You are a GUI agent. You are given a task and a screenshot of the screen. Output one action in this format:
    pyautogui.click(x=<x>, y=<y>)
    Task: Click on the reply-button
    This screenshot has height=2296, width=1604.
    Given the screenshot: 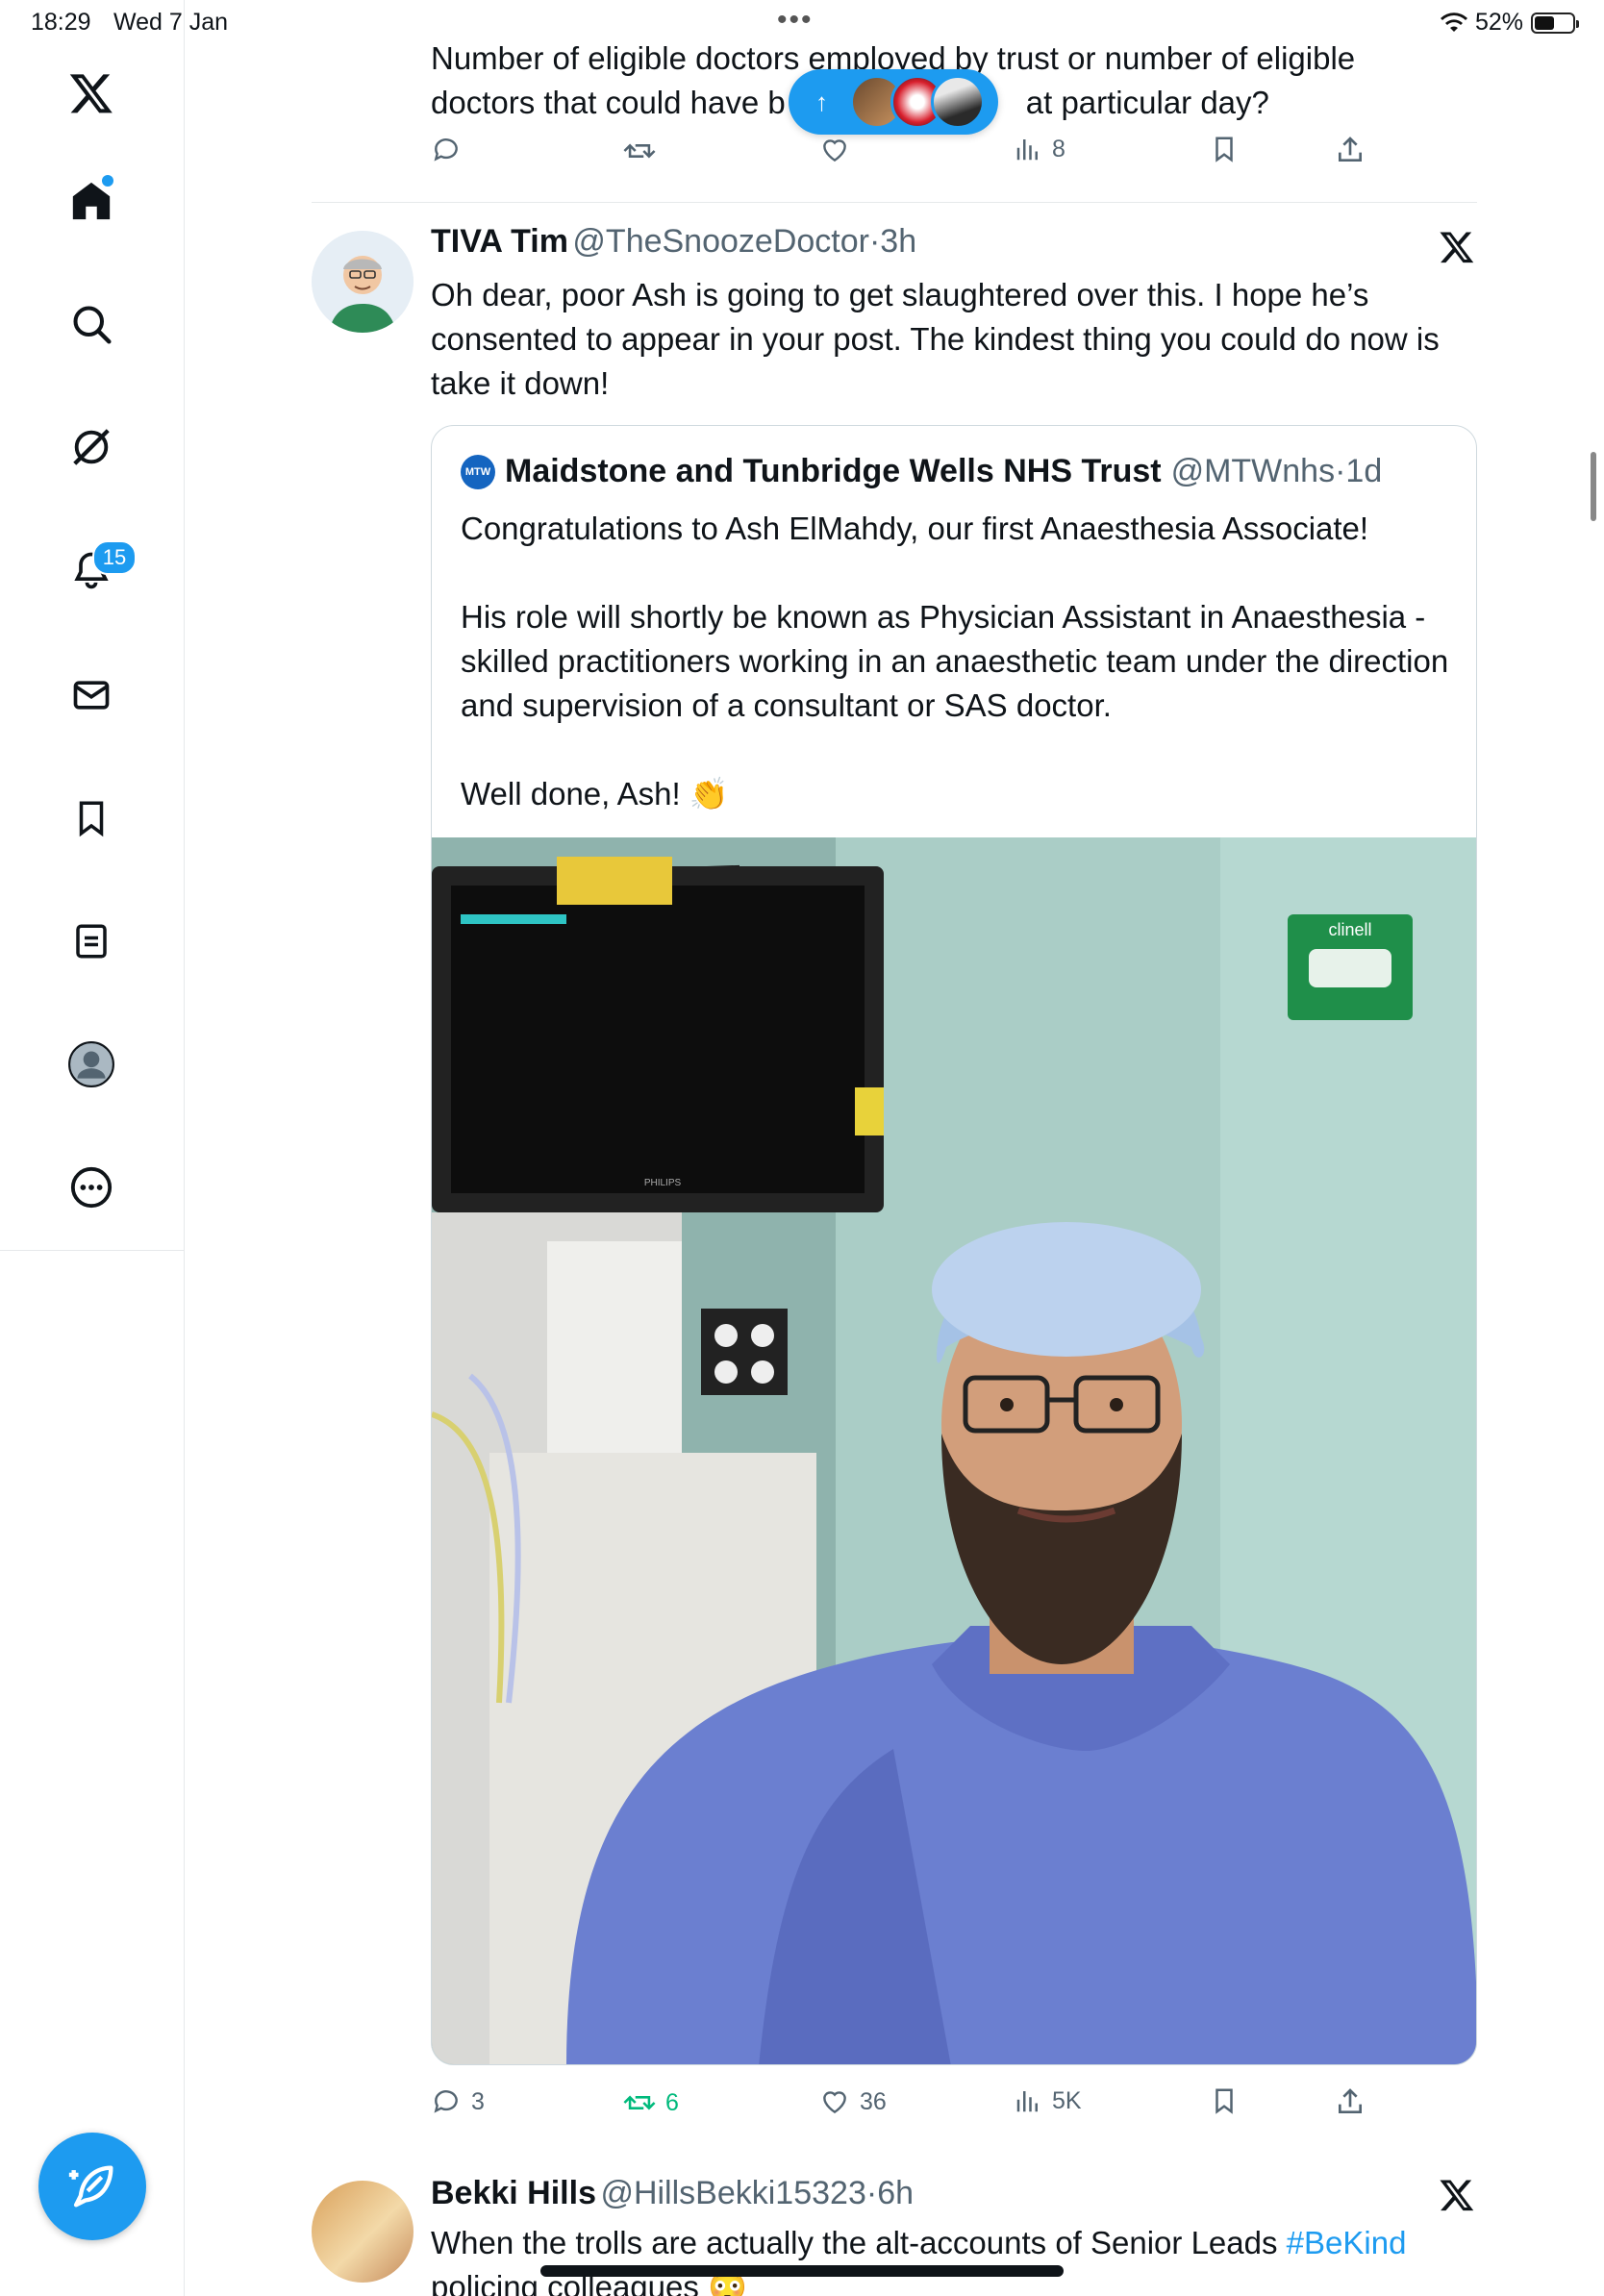 What is the action you would take?
    pyautogui.click(x=446, y=150)
    